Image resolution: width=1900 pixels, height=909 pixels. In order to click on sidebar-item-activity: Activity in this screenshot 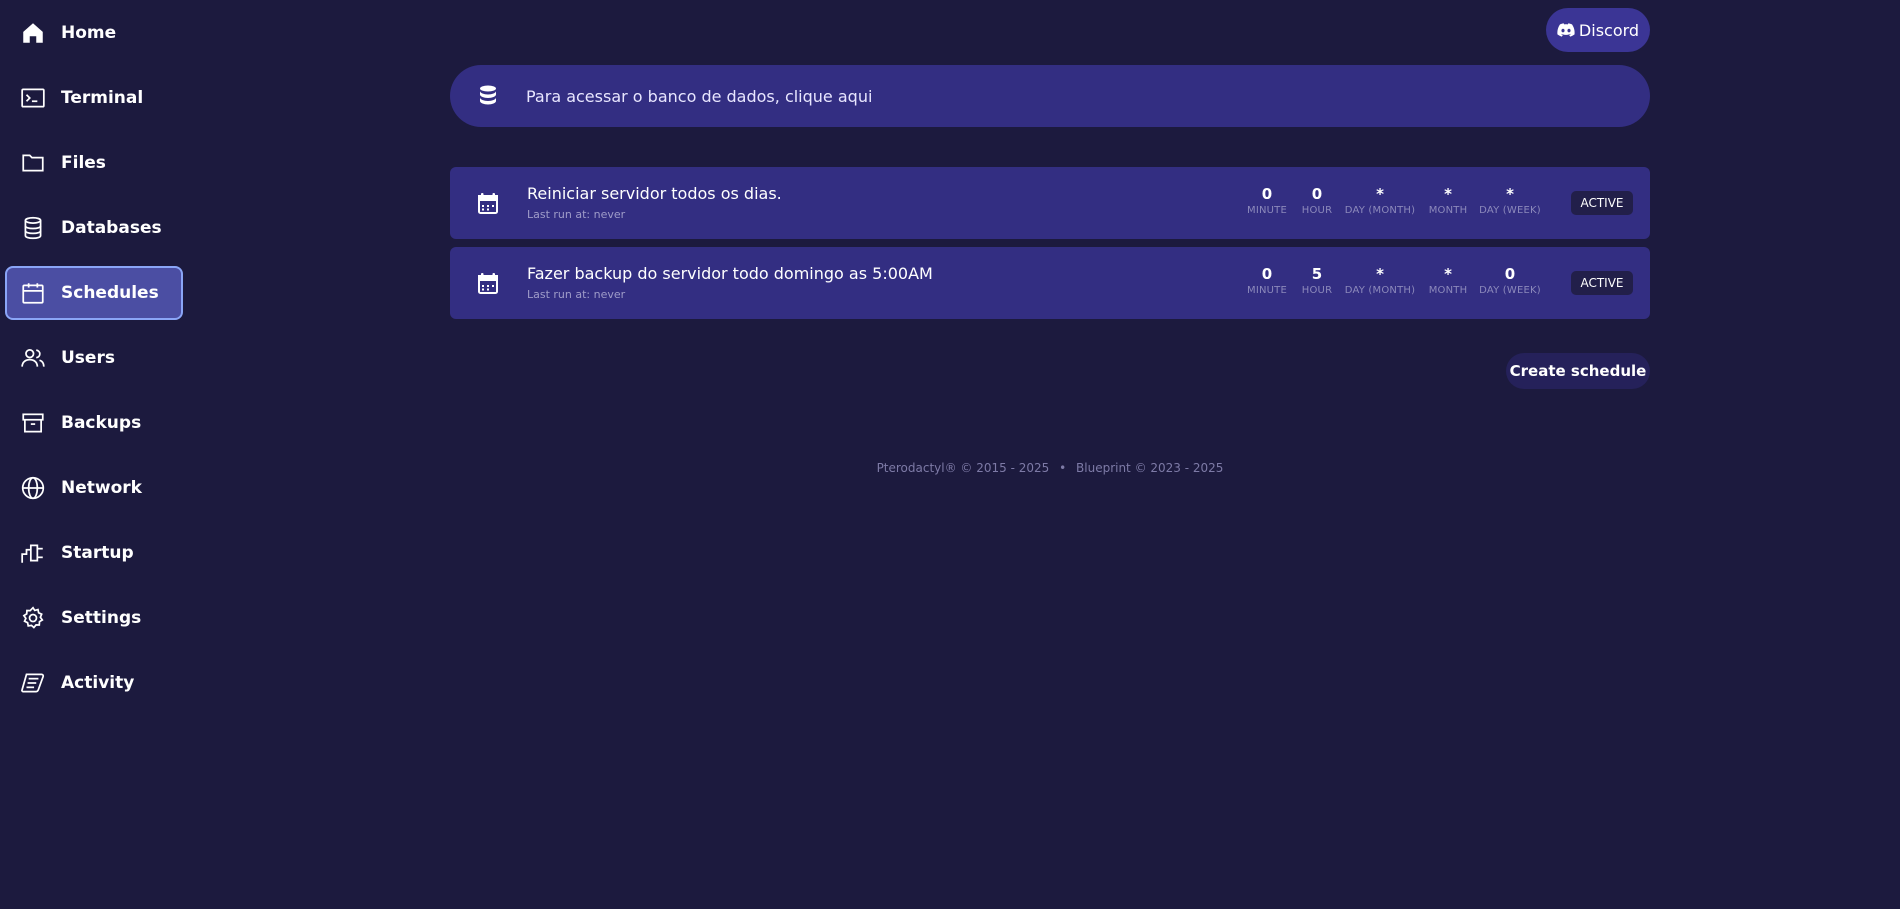, I will do `click(94, 683)`.